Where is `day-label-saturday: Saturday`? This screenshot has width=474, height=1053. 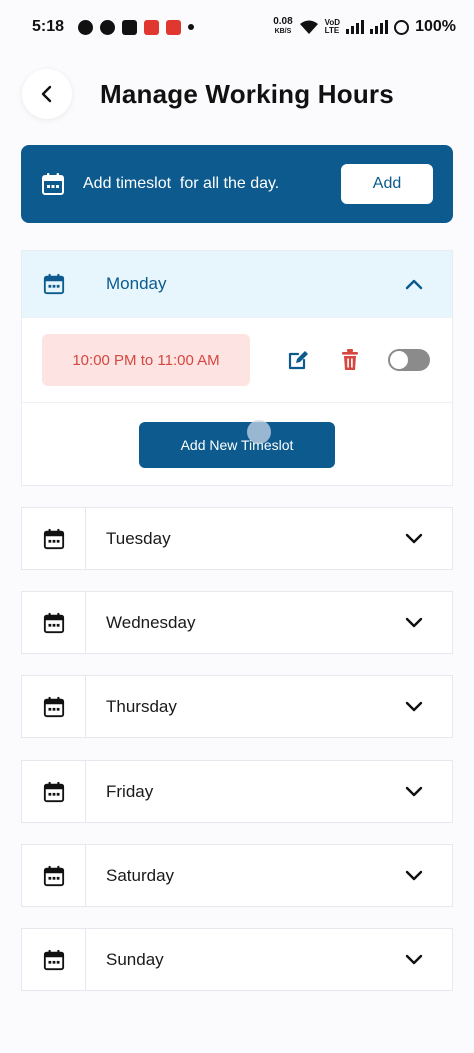 day-label-saturday: Saturday is located at coordinates (140, 875).